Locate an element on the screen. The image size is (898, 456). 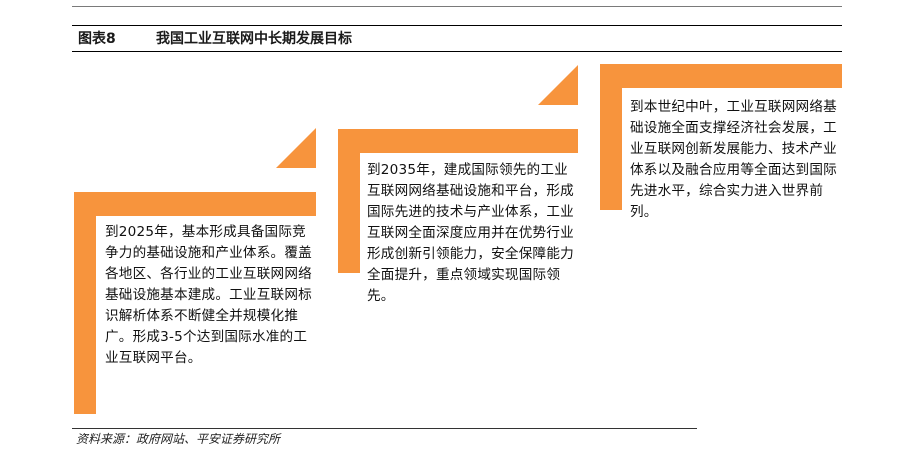
stage-1-triangle is located at coordinates (296, 148).